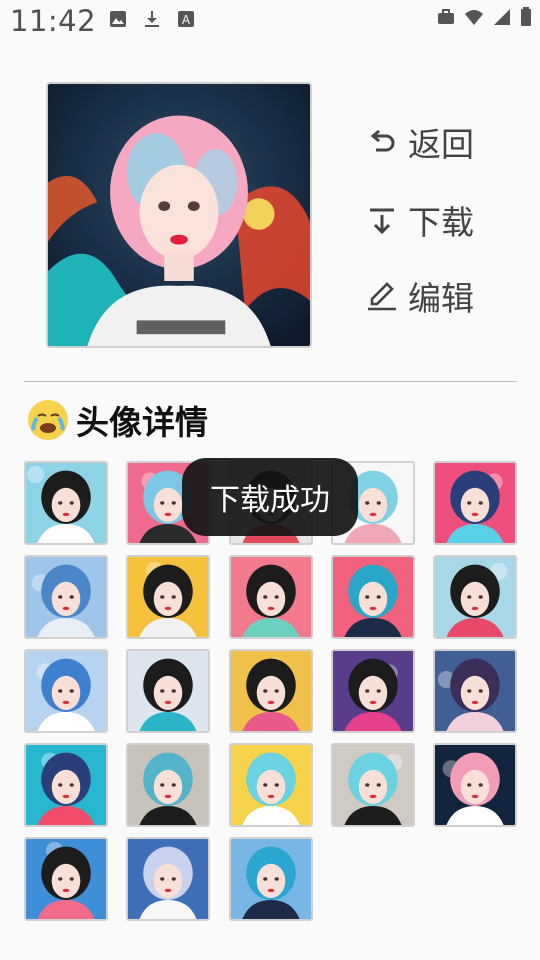 The height and width of the screenshot is (960, 540). Describe the element at coordinates (526, 16) in the screenshot. I see `battery-icon` at that location.